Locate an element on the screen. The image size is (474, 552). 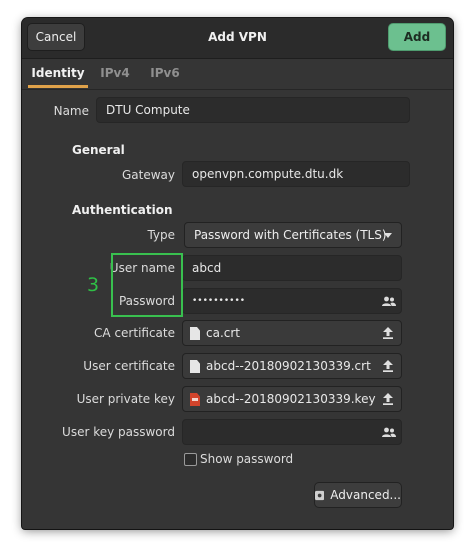
name-value: DTU Compute is located at coordinates (148, 110).